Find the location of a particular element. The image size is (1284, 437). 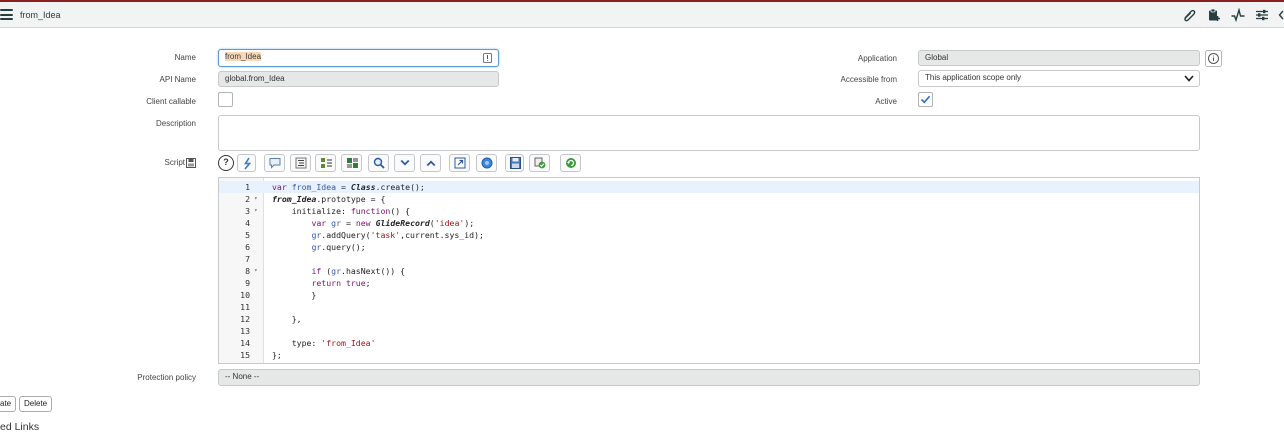

search-button is located at coordinates (378, 163).